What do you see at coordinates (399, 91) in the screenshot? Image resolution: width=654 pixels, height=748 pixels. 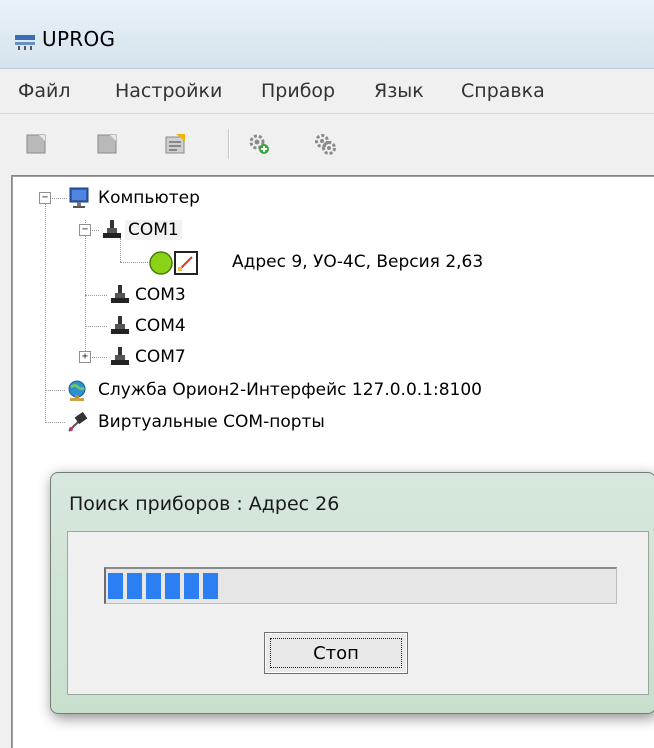 I see `menu-language: Язык` at bounding box center [399, 91].